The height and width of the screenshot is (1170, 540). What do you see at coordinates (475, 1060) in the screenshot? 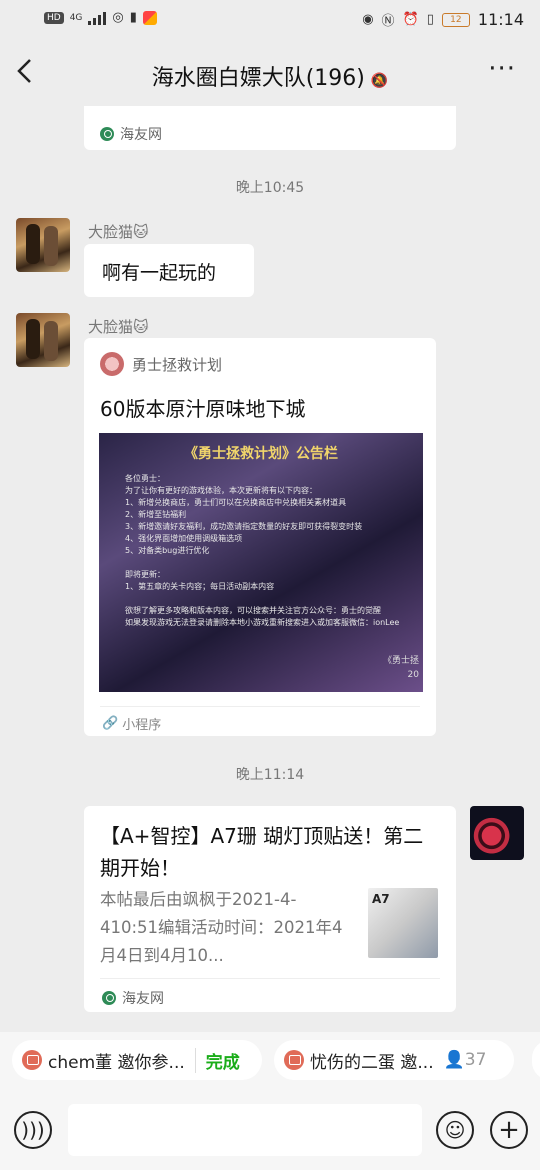
I see `participant-count-value: 37` at bounding box center [475, 1060].